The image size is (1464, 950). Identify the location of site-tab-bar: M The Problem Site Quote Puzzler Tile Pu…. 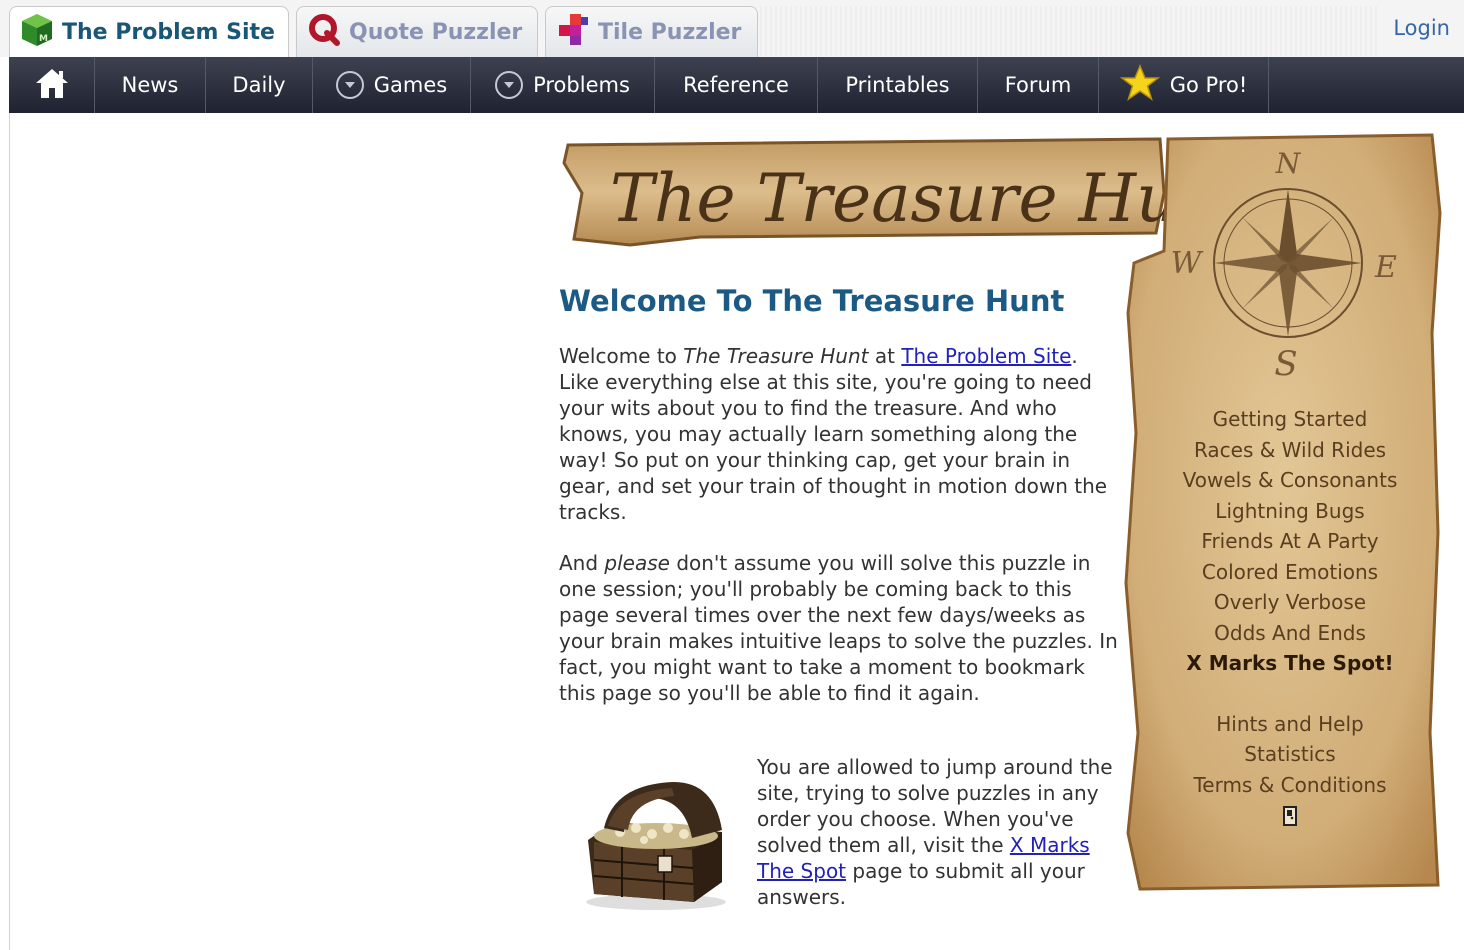
(732, 29).